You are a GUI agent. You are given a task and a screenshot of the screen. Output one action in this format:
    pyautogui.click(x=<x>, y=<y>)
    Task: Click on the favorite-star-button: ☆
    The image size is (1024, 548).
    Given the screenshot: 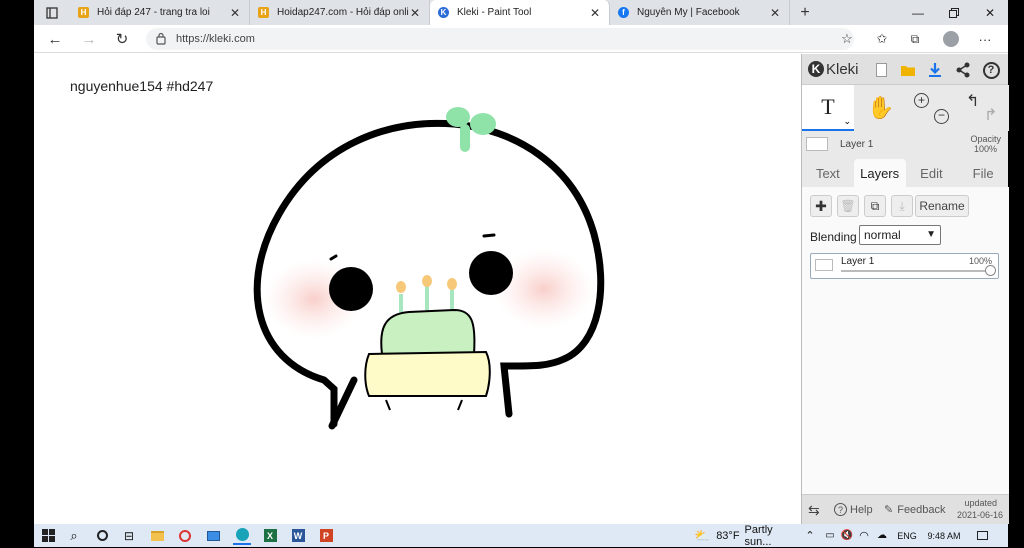 What is the action you would take?
    pyautogui.click(x=847, y=39)
    